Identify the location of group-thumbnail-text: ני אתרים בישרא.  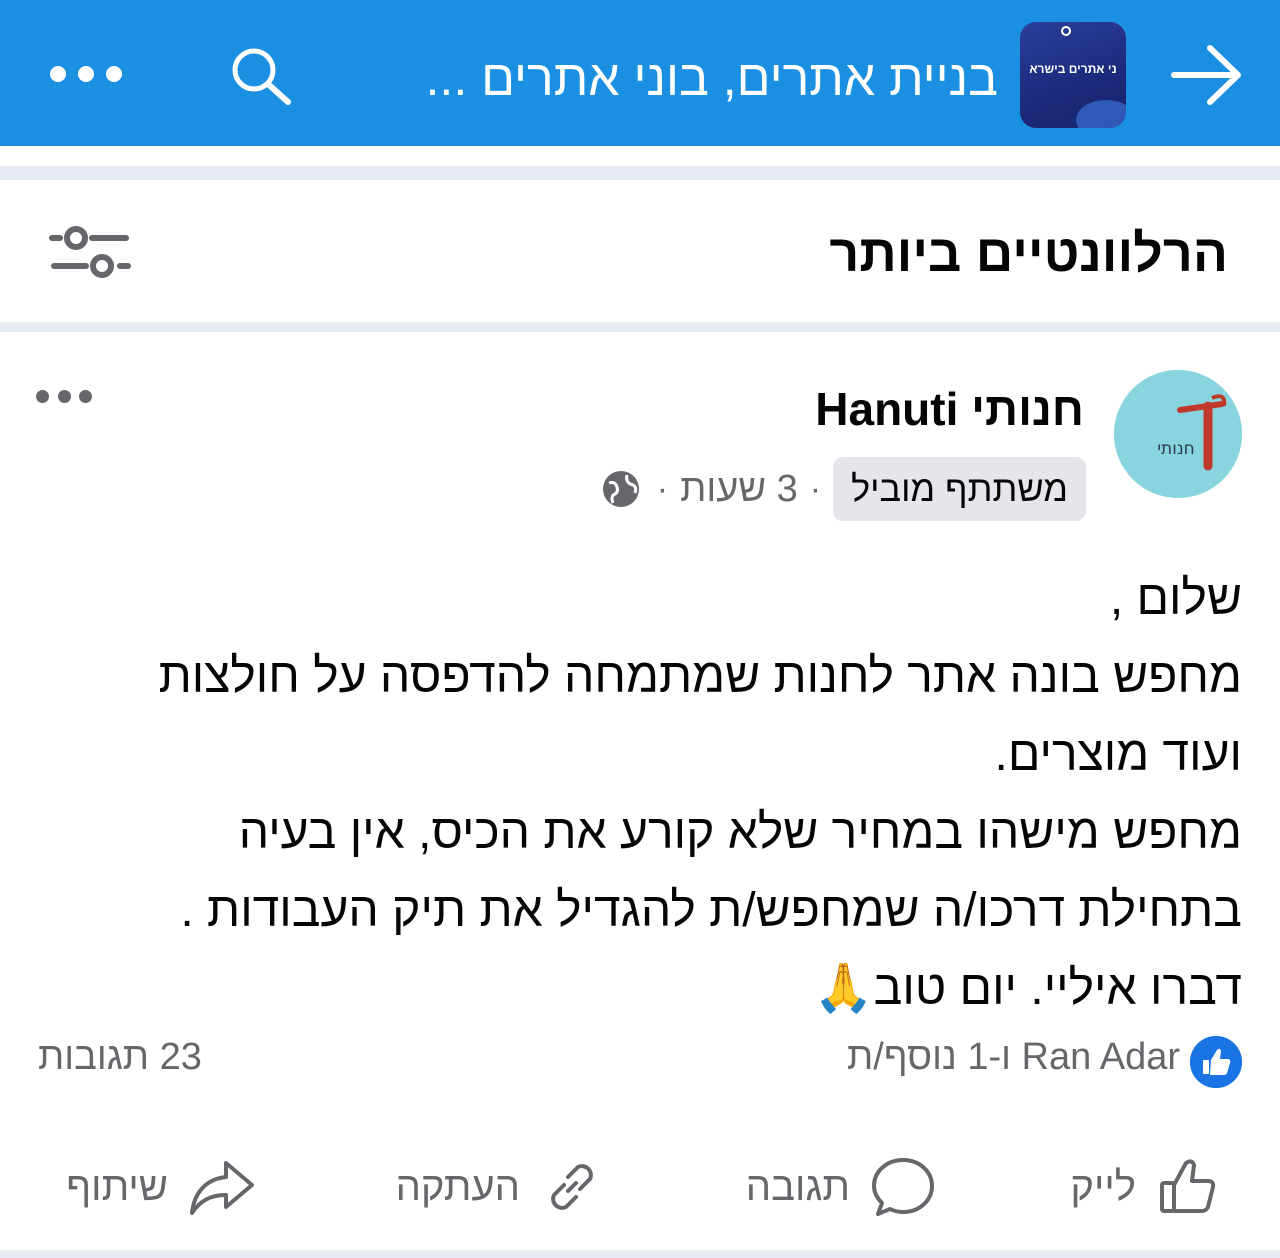
(1073, 69).